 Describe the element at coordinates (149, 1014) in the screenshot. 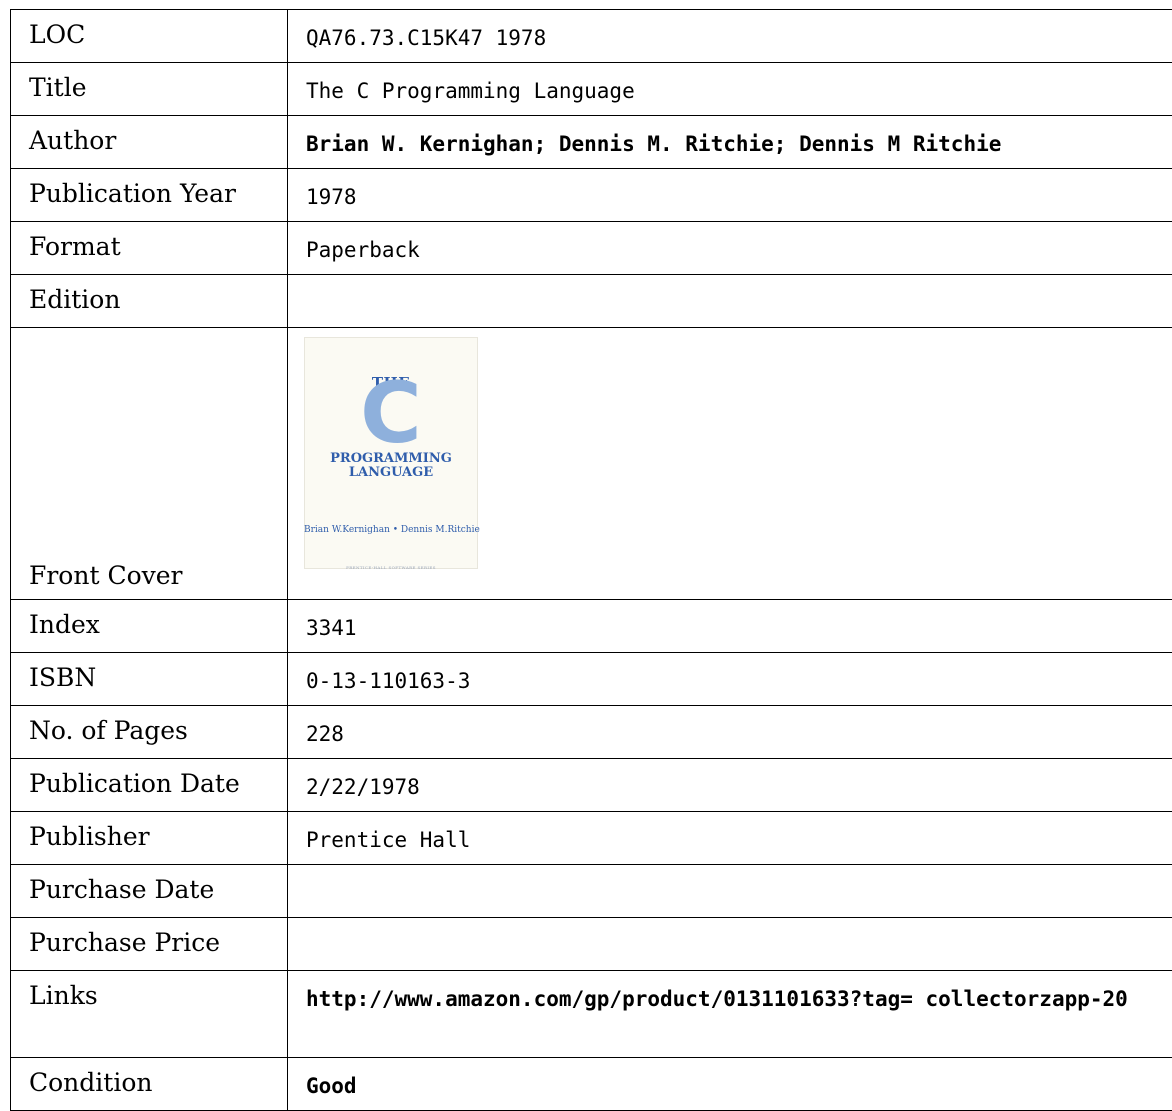

I see `links-label: Links` at that location.